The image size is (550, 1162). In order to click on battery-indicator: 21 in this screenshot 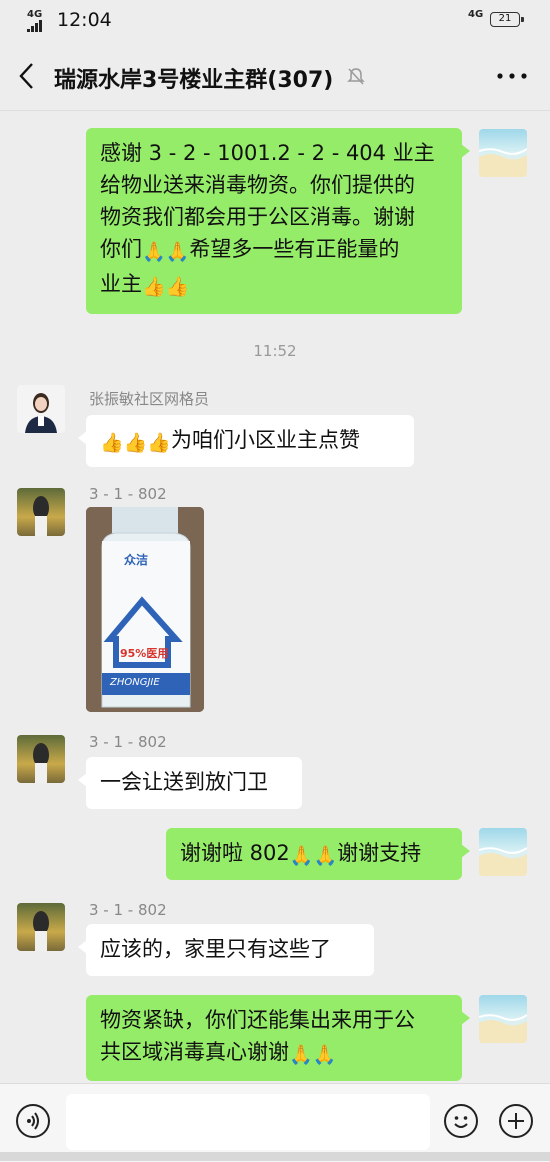, I will do `click(507, 19)`.